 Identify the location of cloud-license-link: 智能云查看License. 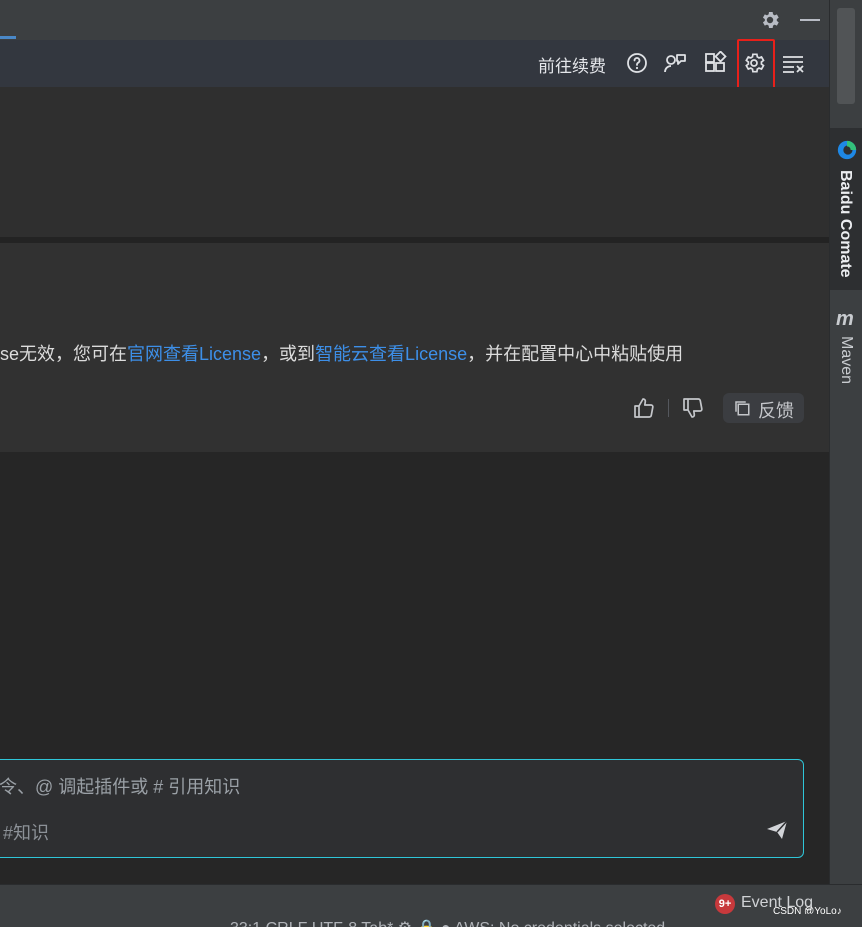
(391, 354).